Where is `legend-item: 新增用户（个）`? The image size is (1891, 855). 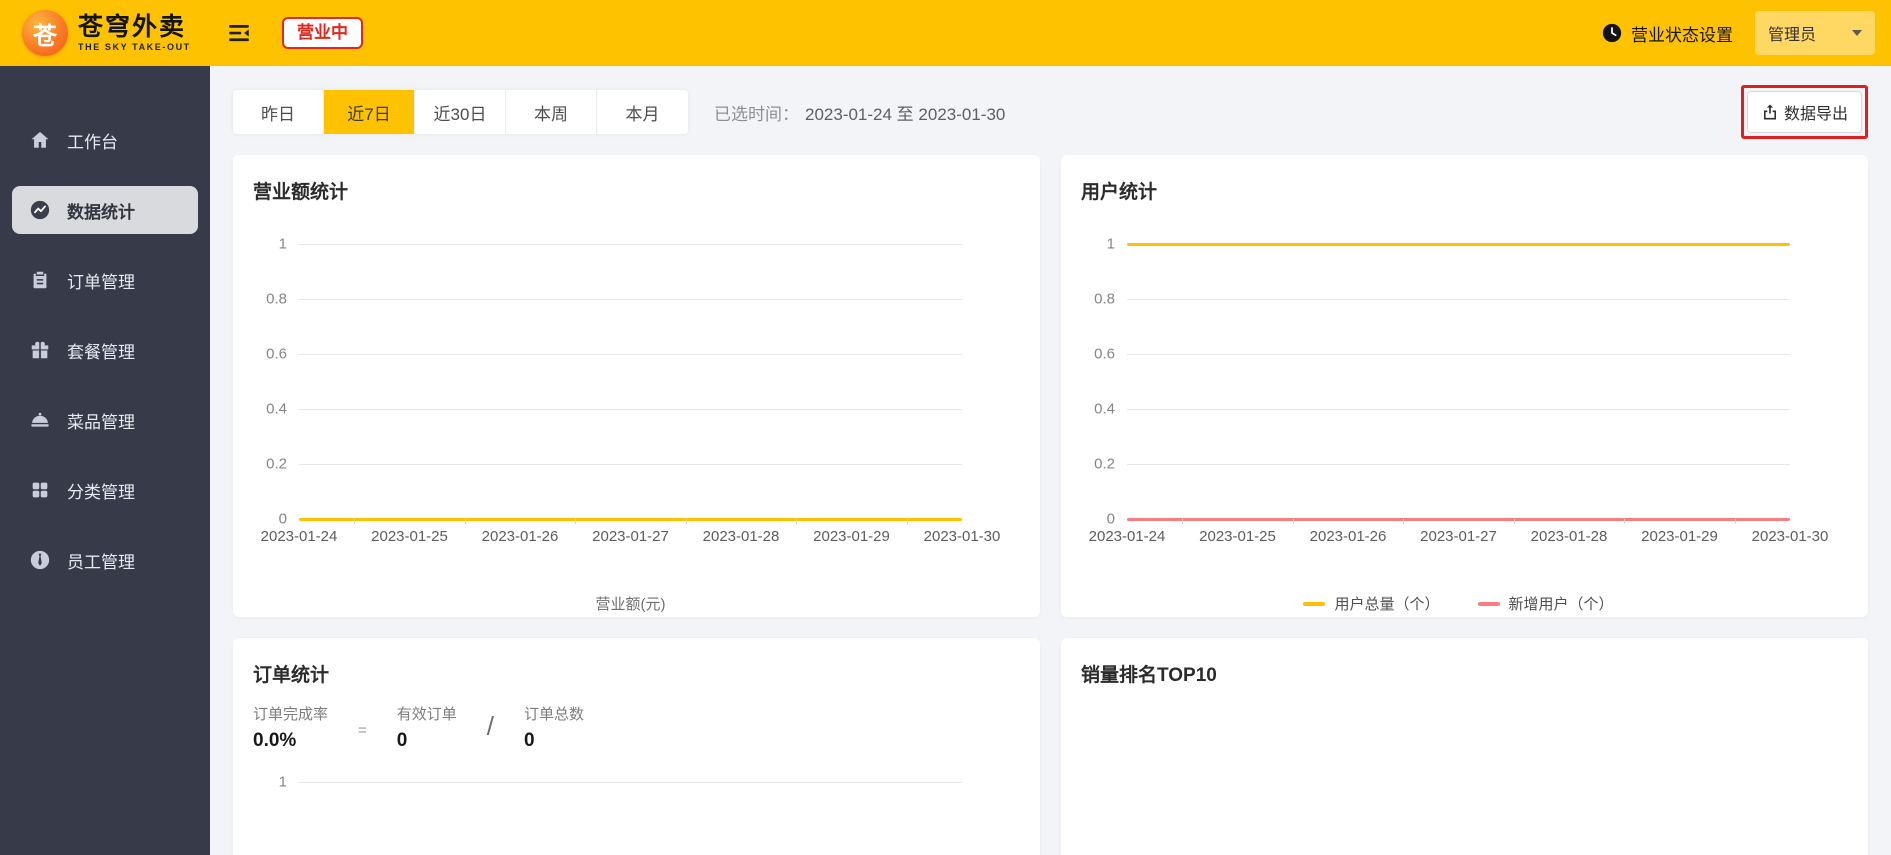 legend-item: 新增用户（个） is located at coordinates (1545, 603).